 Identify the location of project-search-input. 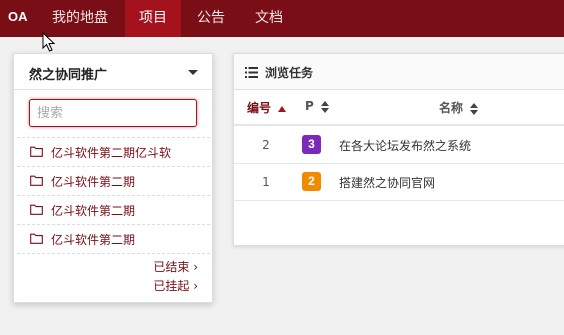
(113, 113).